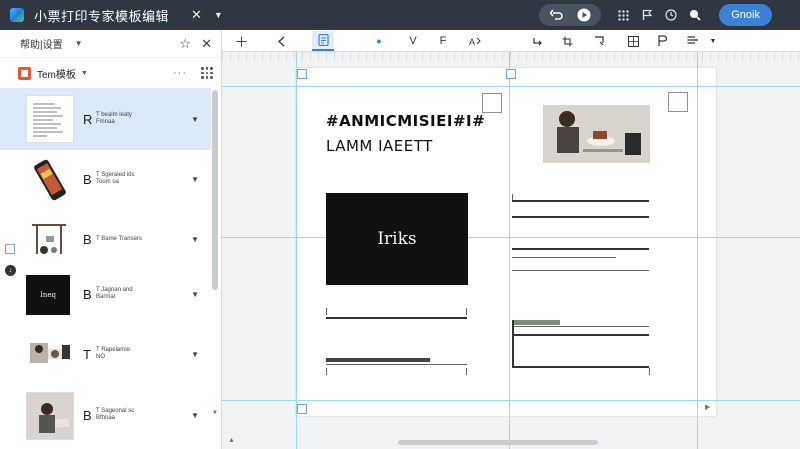 Image resolution: width=800 pixels, height=449 pixels. Describe the element at coordinates (623, 15) in the screenshot. I see `grid-icon` at that location.